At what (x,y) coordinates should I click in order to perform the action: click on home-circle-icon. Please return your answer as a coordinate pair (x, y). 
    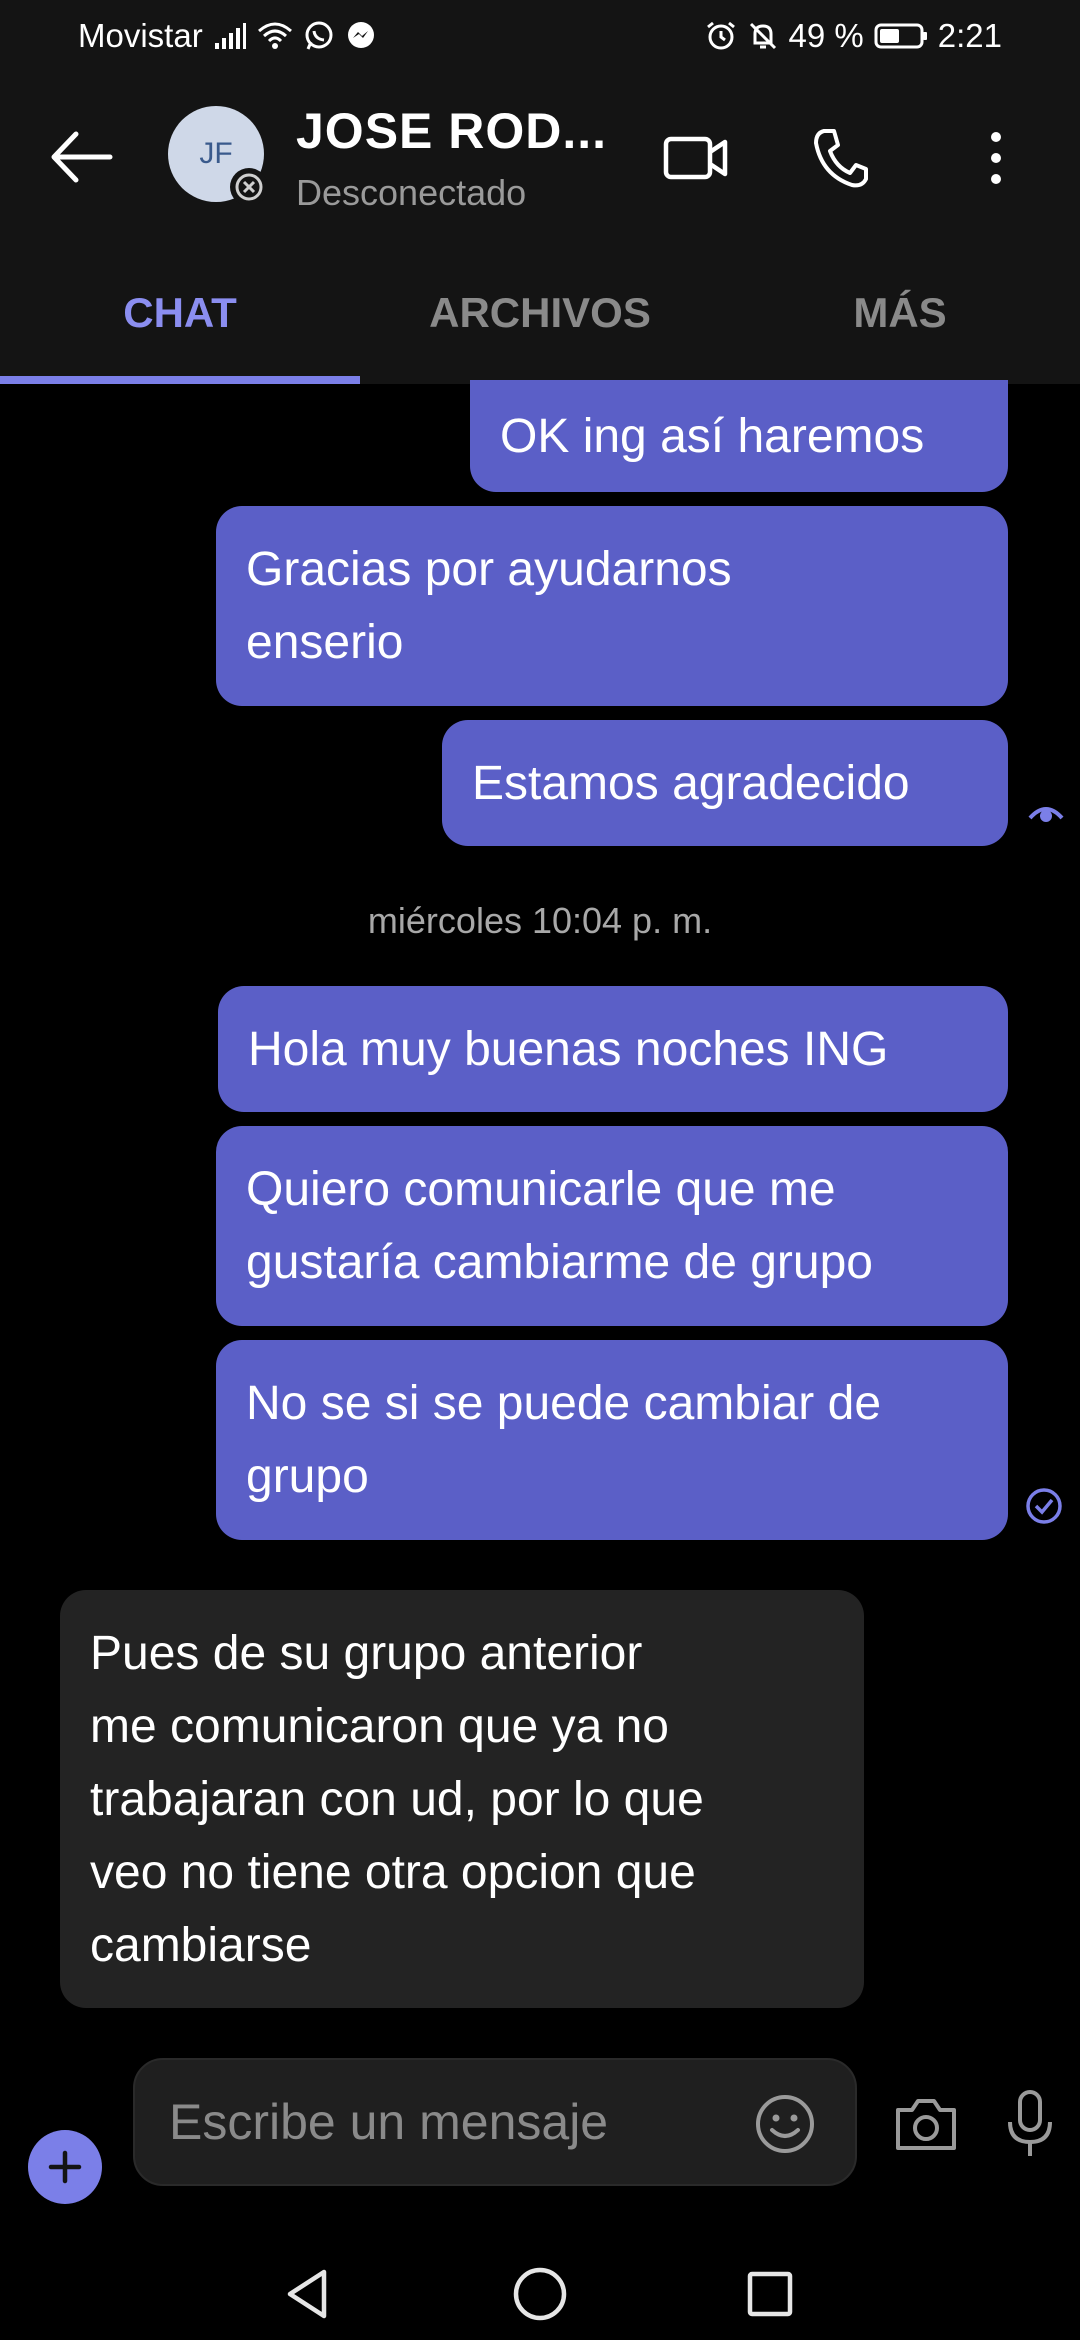
    Looking at the image, I should click on (540, 2294).